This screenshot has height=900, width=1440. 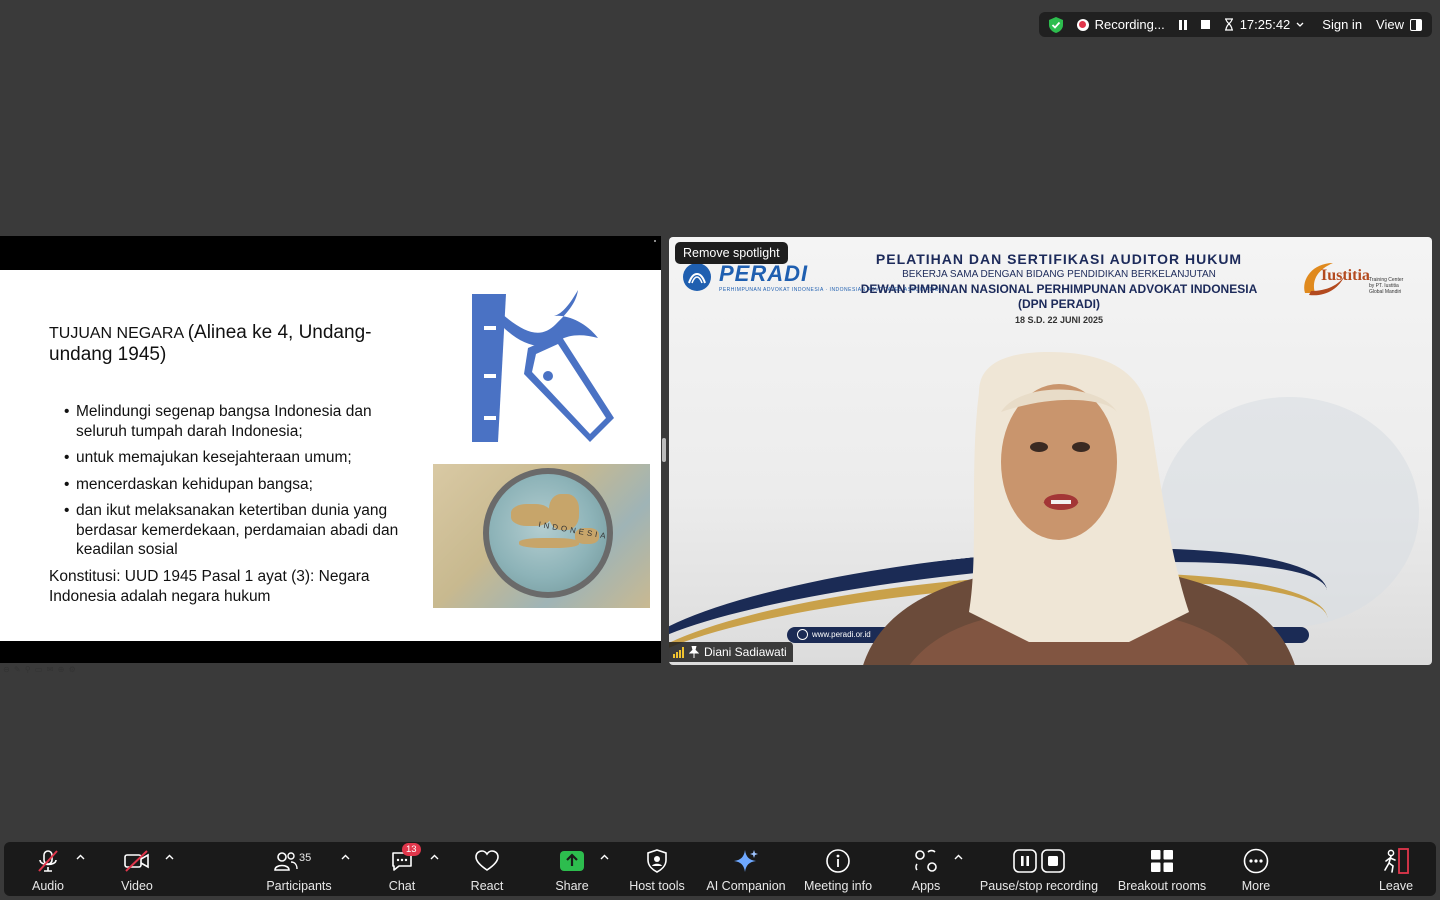 I want to click on video-label: Video, so click(x=137, y=886).